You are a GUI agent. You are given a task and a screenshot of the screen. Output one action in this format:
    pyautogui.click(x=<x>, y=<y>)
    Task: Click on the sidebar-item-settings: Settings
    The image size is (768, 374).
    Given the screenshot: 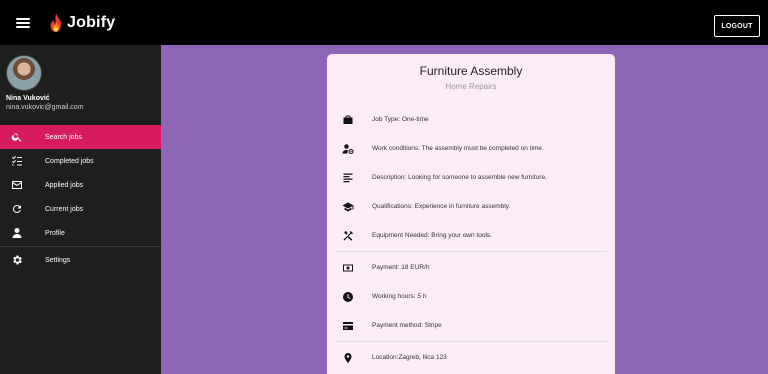 What is the action you would take?
    pyautogui.click(x=80, y=260)
    